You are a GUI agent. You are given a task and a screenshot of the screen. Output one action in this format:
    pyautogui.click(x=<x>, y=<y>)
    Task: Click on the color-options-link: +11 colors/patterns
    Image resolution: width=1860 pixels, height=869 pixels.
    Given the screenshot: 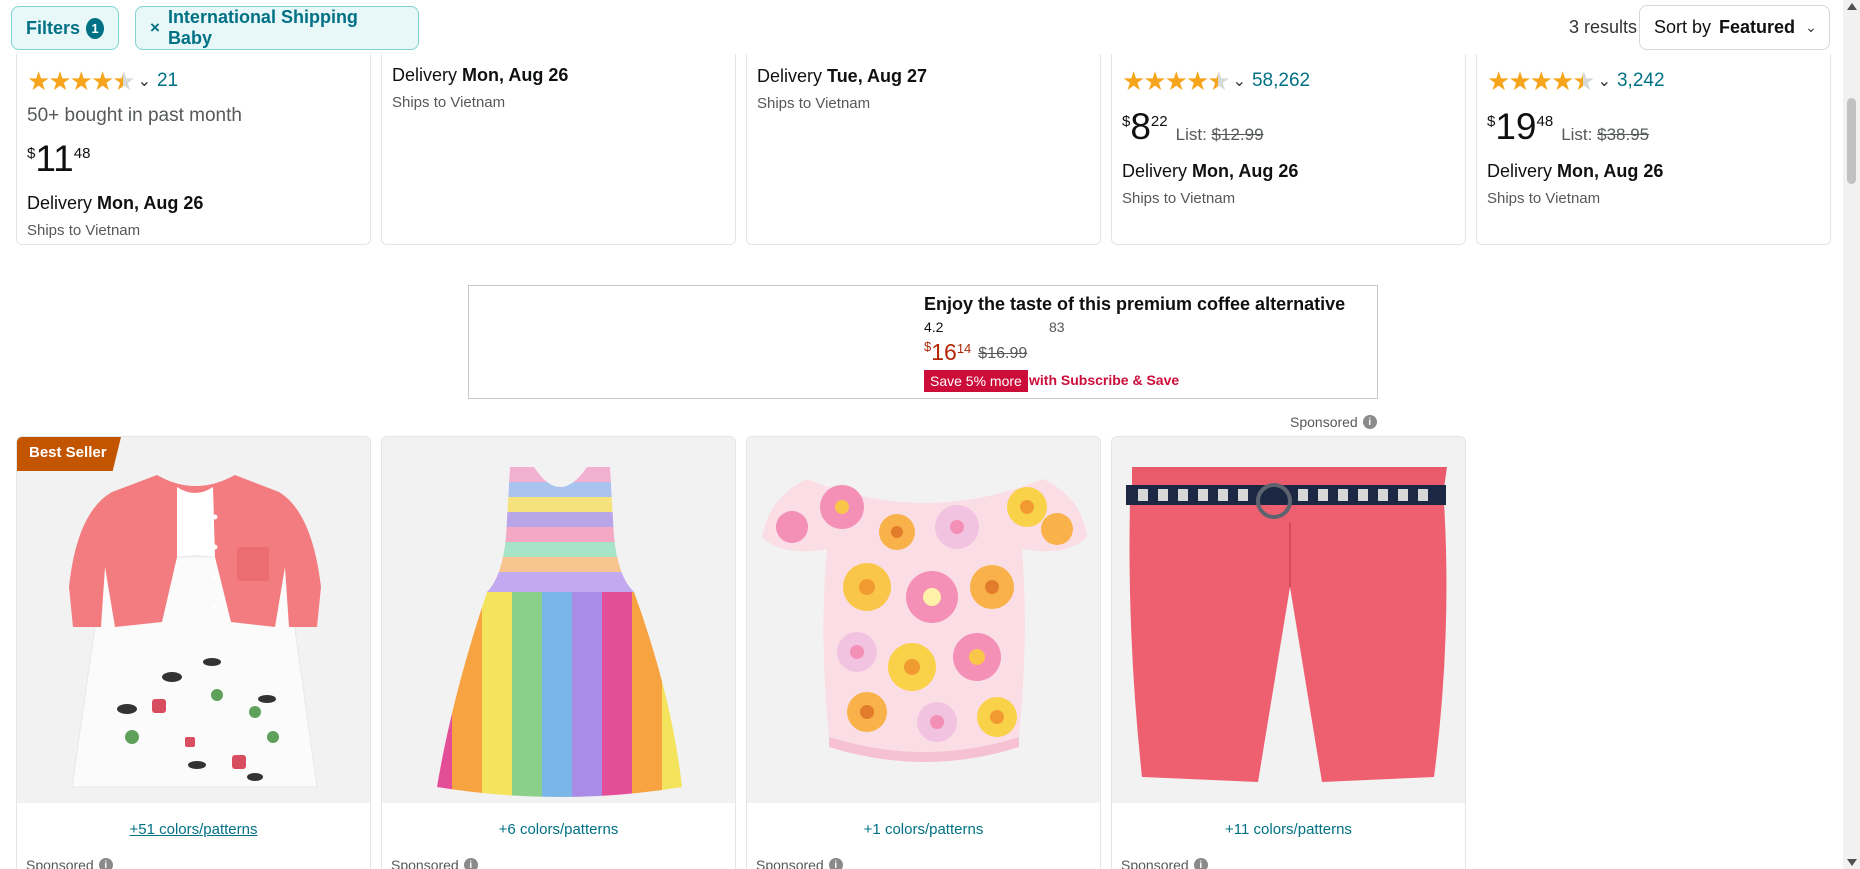 What is the action you would take?
    pyautogui.click(x=1288, y=829)
    